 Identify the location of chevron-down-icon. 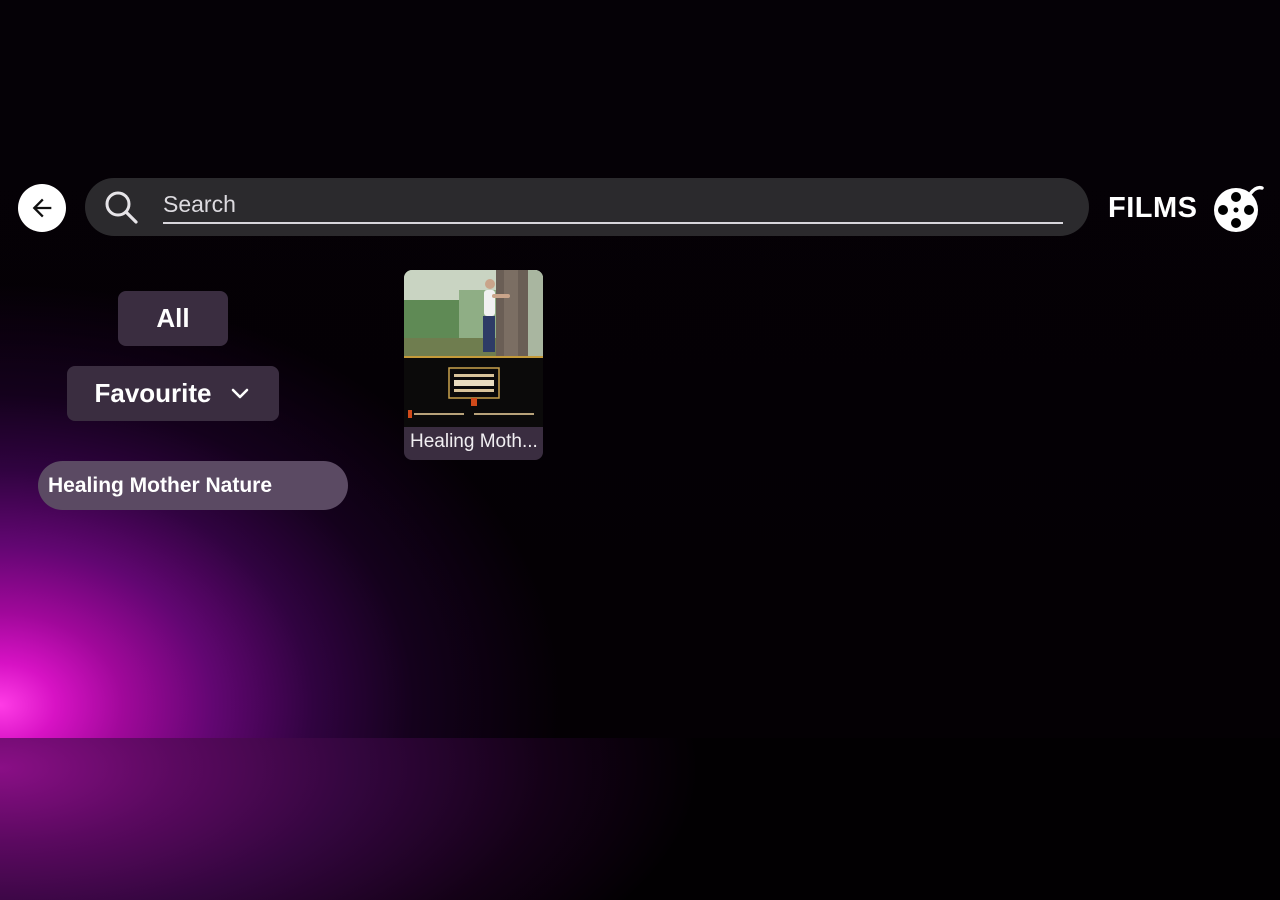
(239, 393).